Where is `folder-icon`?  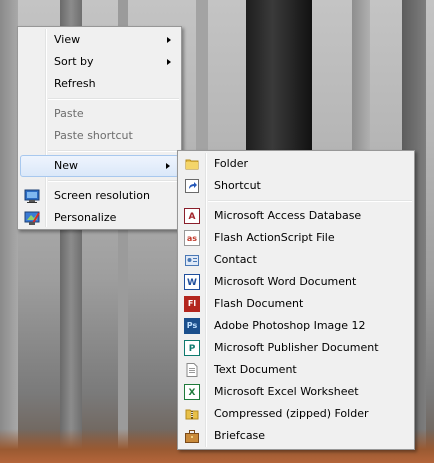
folder-icon is located at coordinates (192, 164).